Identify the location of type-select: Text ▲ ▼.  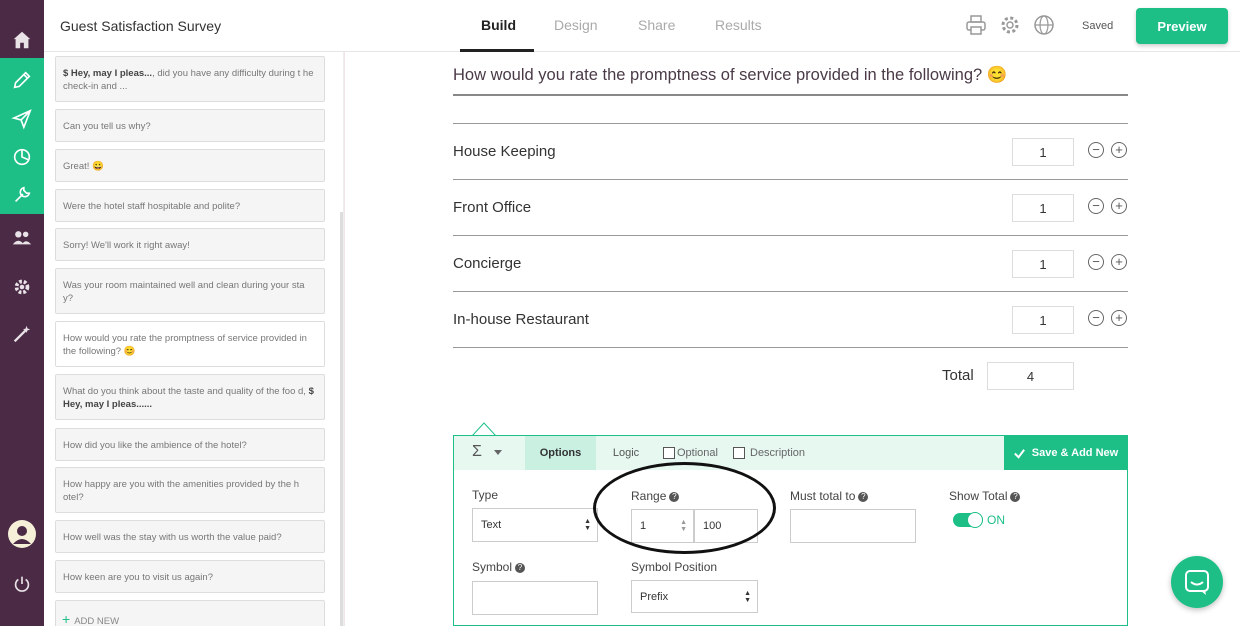
(535, 525).